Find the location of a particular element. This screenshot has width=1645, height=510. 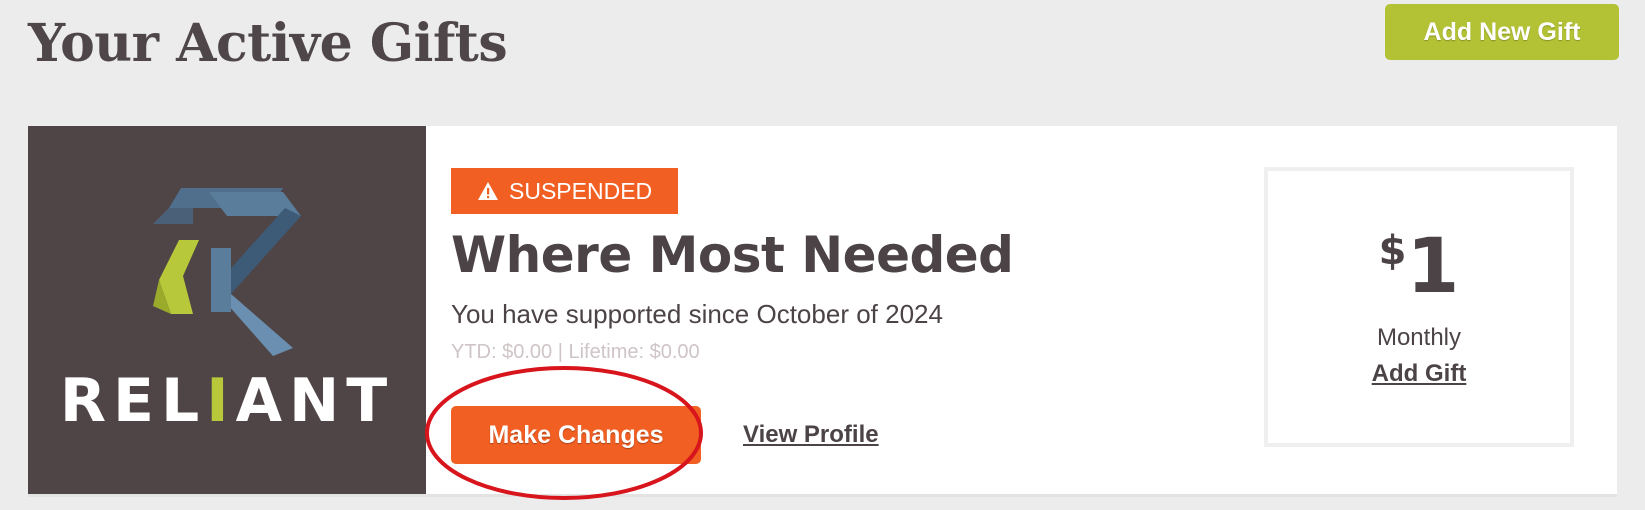

gift-frequency: Monthly is located at coordinates (1419, 337).